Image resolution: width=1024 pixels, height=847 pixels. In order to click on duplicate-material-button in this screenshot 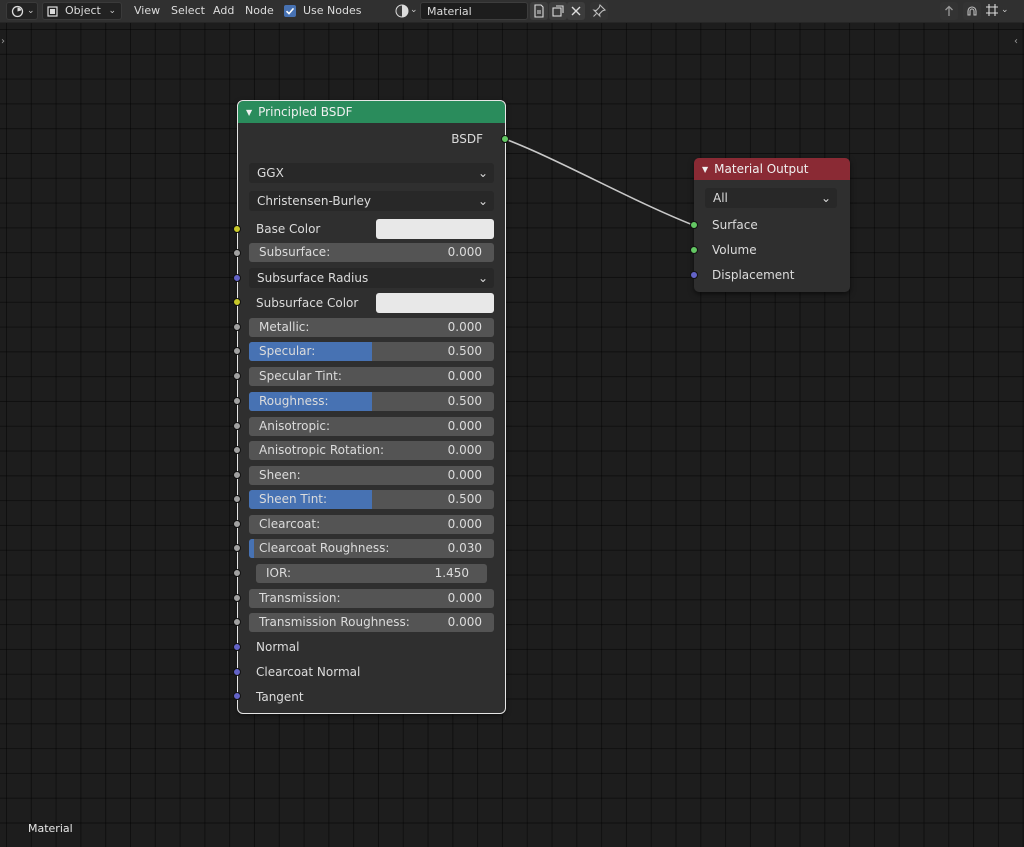, I will do `click(558, 11)`.